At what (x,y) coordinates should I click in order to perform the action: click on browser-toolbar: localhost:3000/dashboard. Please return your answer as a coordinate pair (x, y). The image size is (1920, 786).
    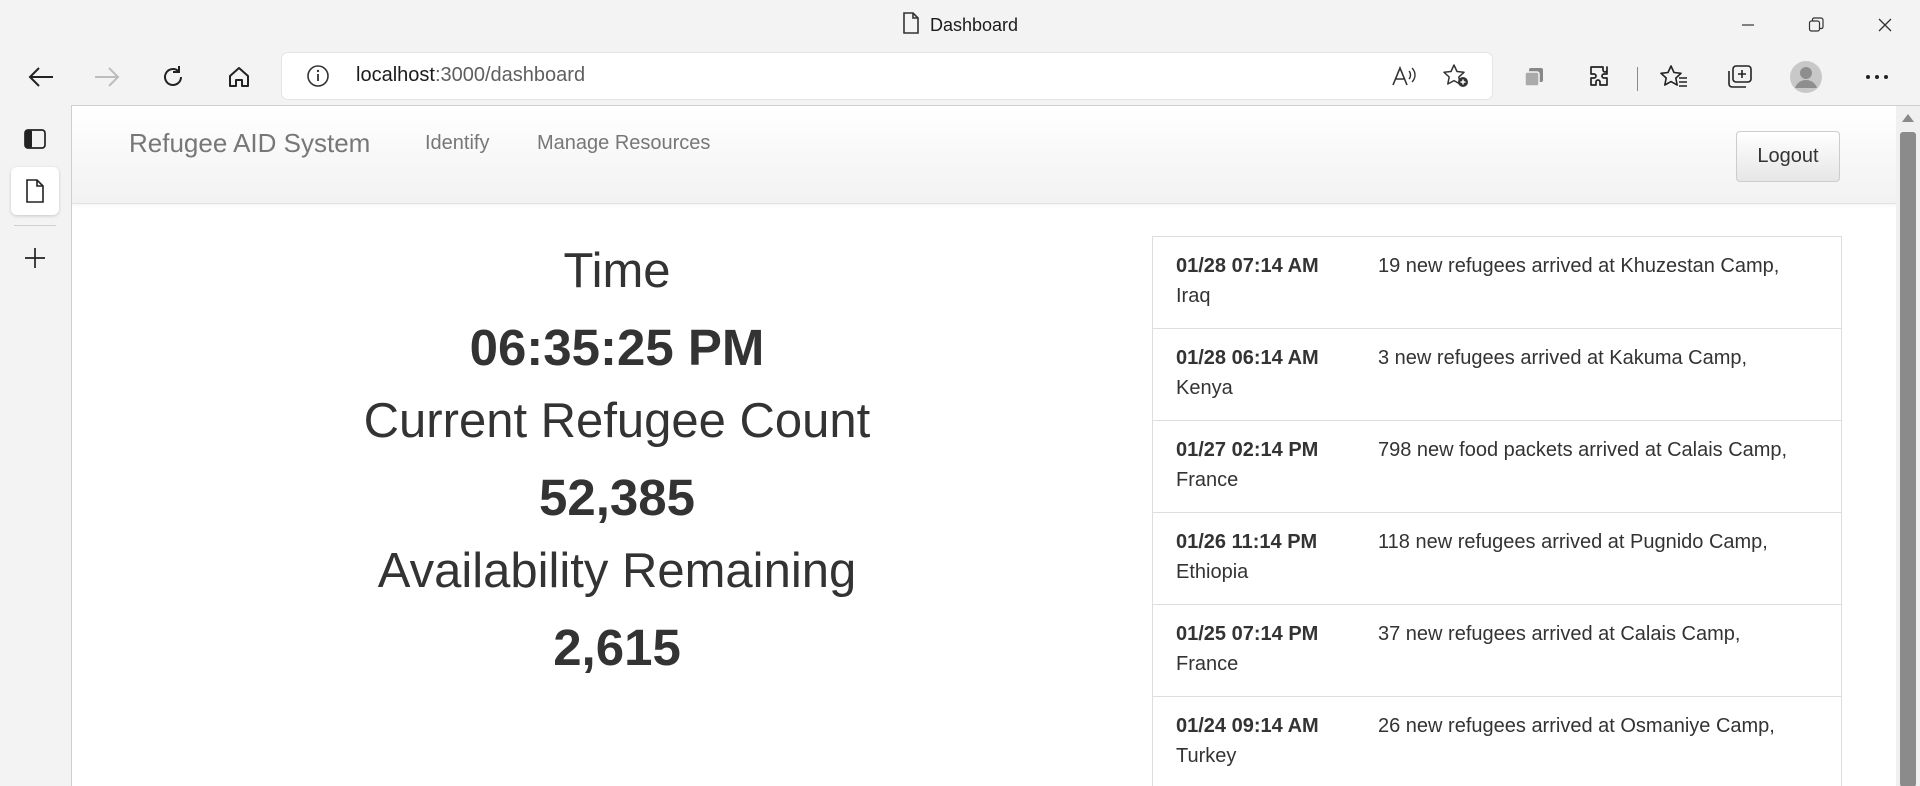
    Looking at the image, I should click on (960, 77).